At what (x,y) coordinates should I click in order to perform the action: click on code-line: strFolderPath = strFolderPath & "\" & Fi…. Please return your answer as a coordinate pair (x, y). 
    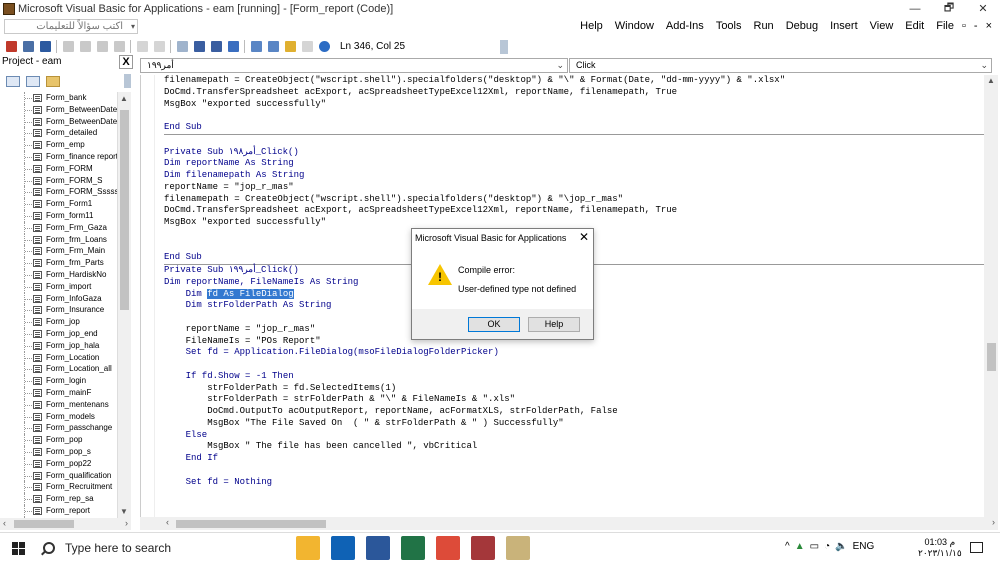
    Looking at the image, I should click on (574, 400).